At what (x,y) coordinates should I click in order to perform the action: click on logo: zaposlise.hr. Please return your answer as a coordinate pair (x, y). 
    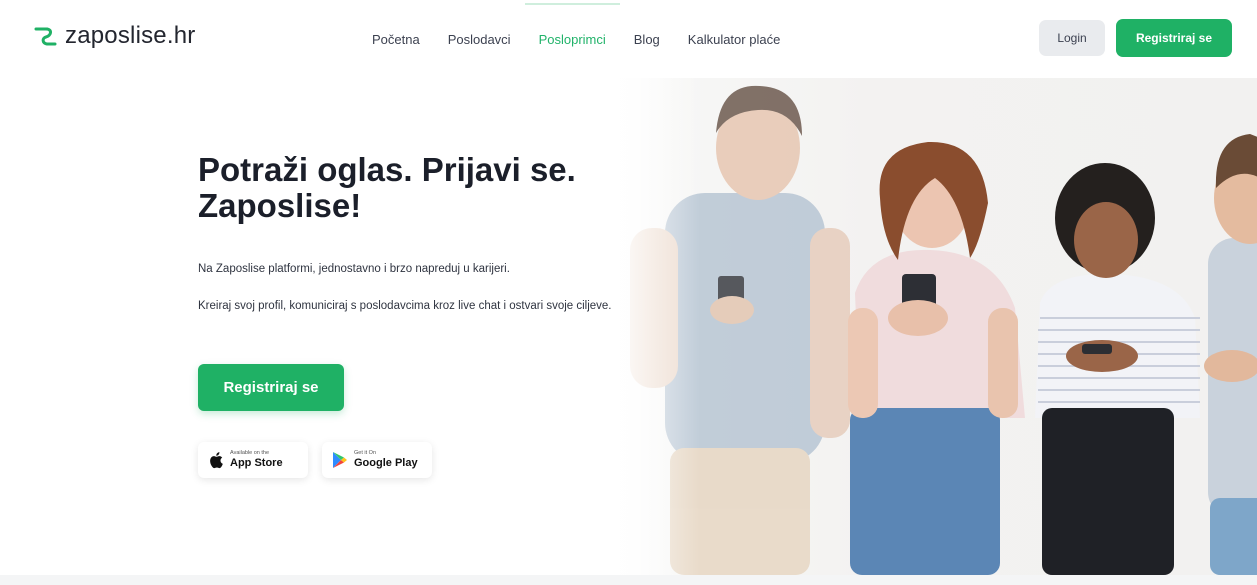
    Looking at the image, I should click on (114, 36).